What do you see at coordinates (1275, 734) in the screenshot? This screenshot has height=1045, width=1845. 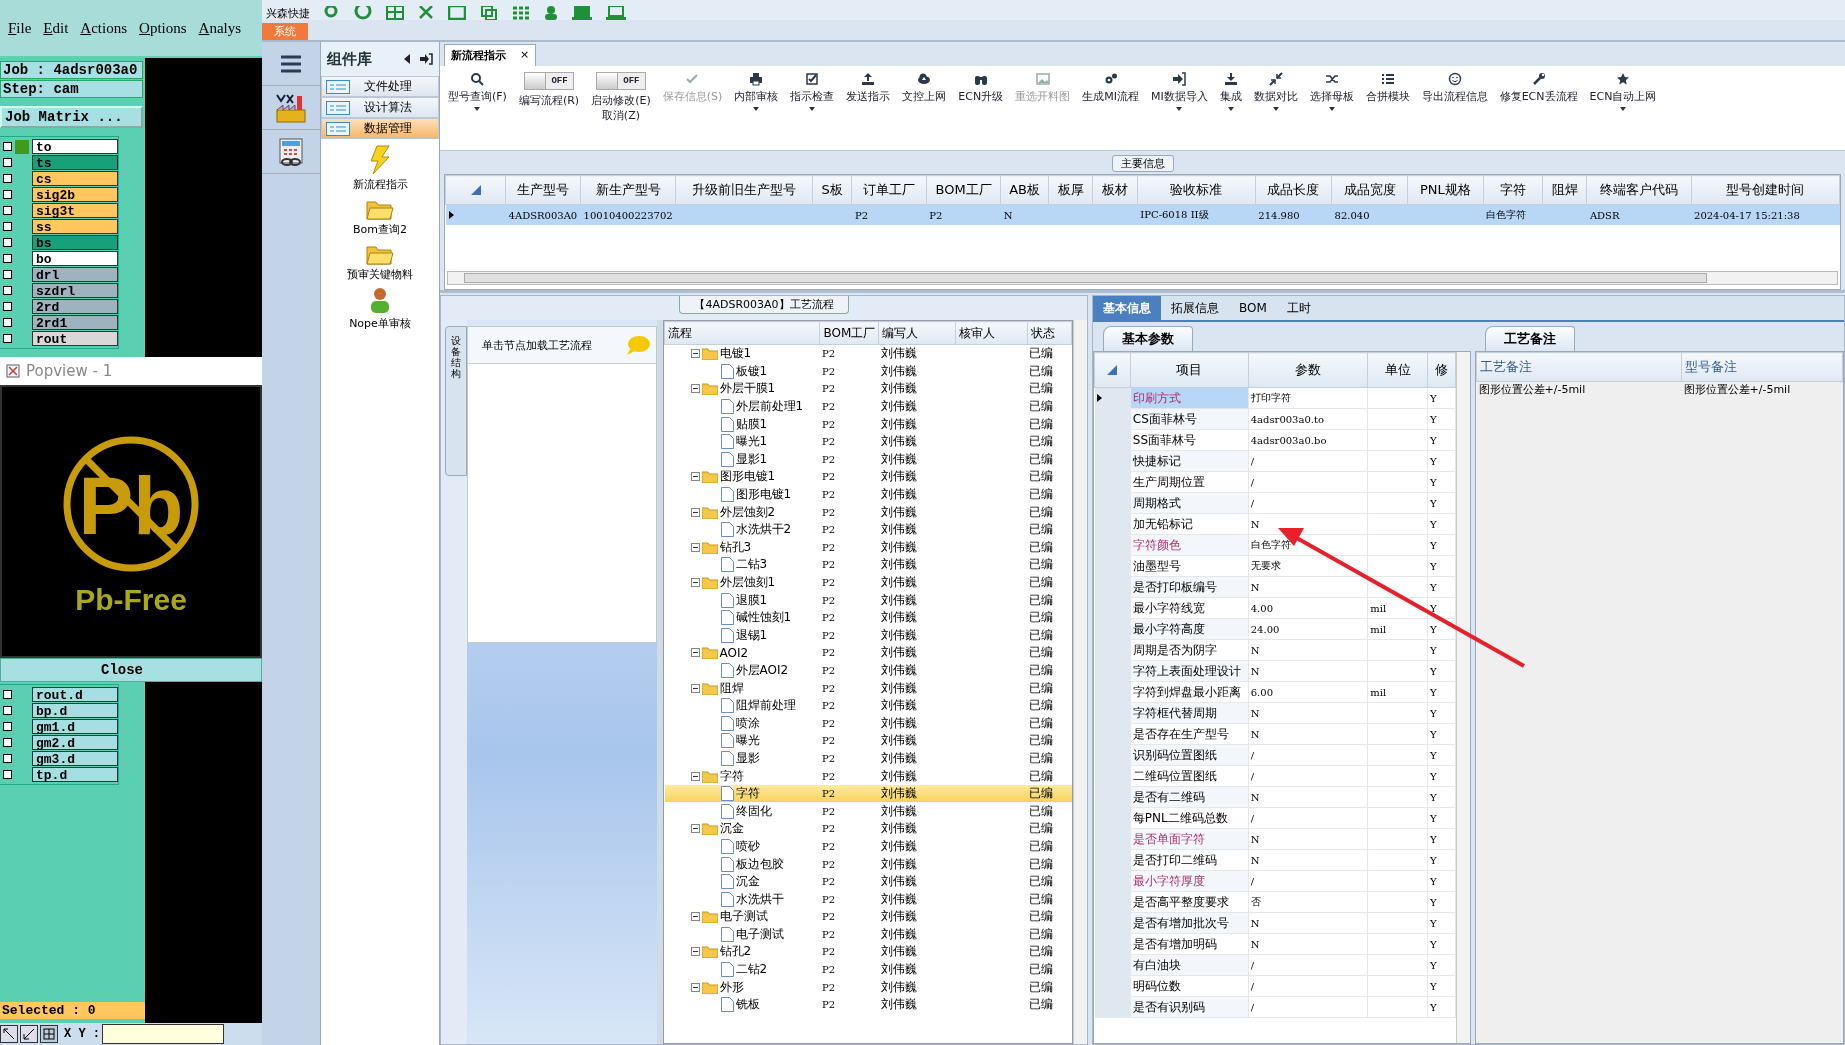 I see `table-row: 是否存在生产型号 N Y` at bounding box center [1275, 734].